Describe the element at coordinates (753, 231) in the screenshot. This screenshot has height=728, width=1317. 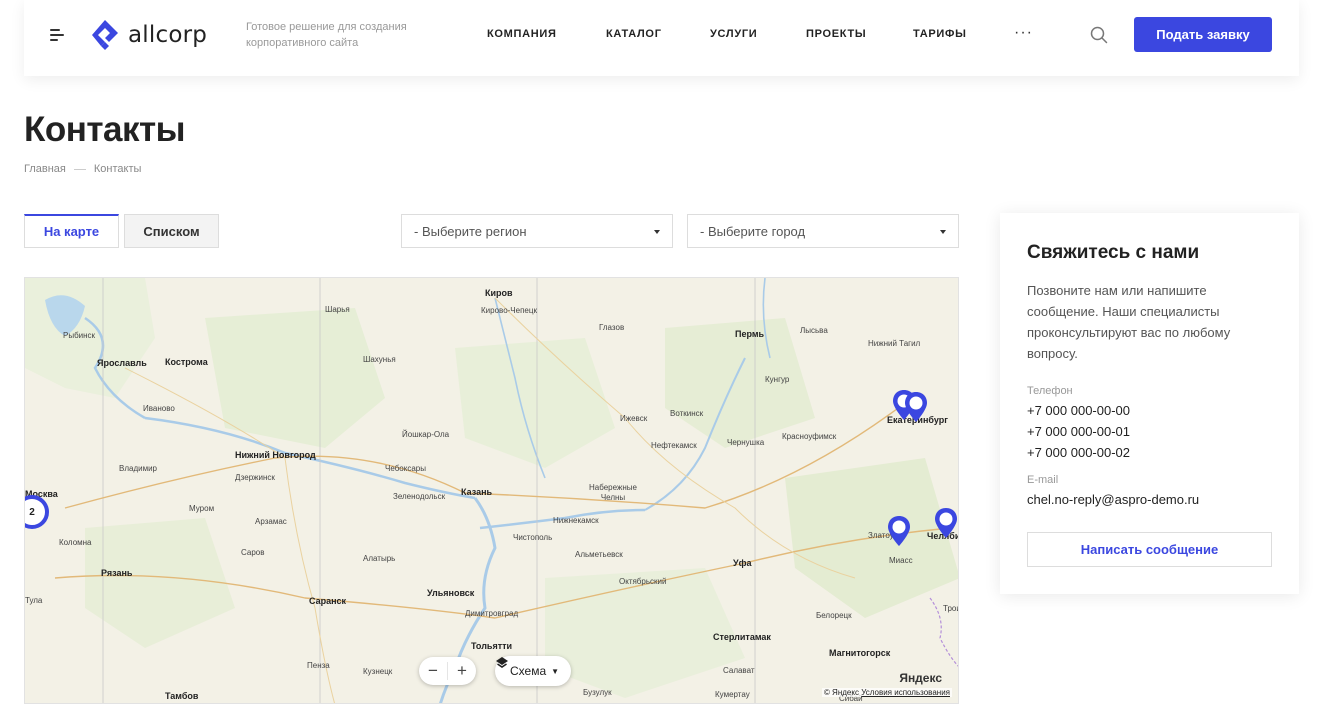
I see `city-select-value: - Выберите город` at that location.